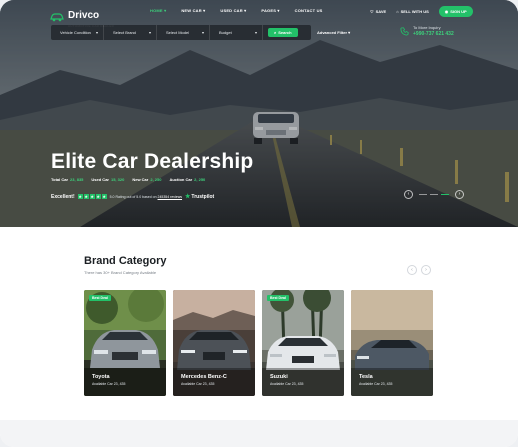  What do you see at coordinates (63, 196) in the screenshot?
I see `rating-label: Excellent!` at bounding box center [63, 196].